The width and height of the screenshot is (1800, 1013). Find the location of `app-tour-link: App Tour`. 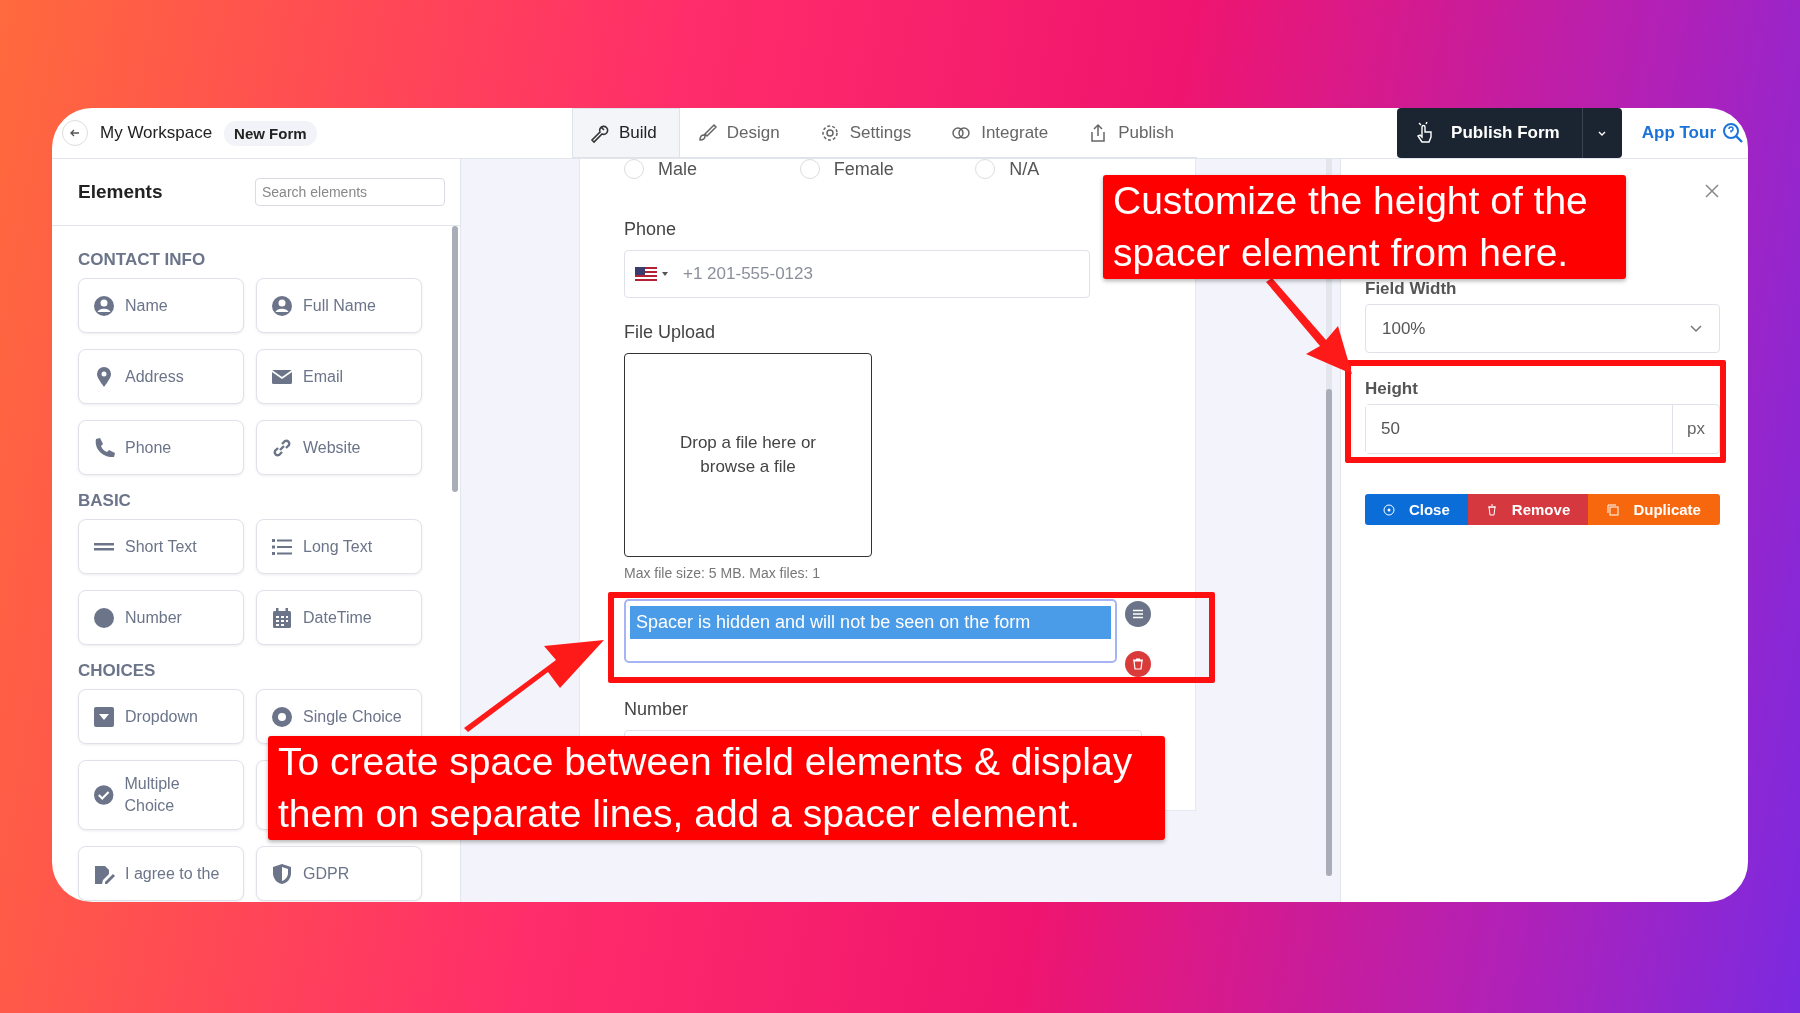

app-tour-link: App Tour is located at coordinates (1678, 133).